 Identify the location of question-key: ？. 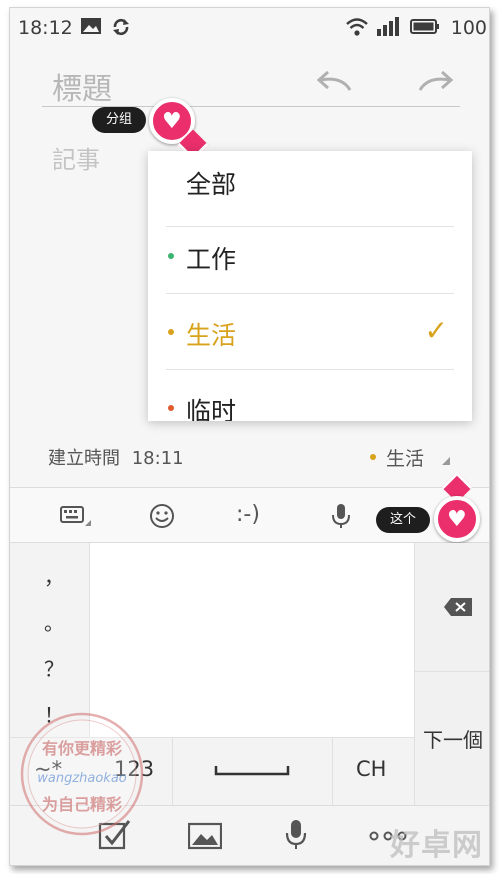
(54, 667).